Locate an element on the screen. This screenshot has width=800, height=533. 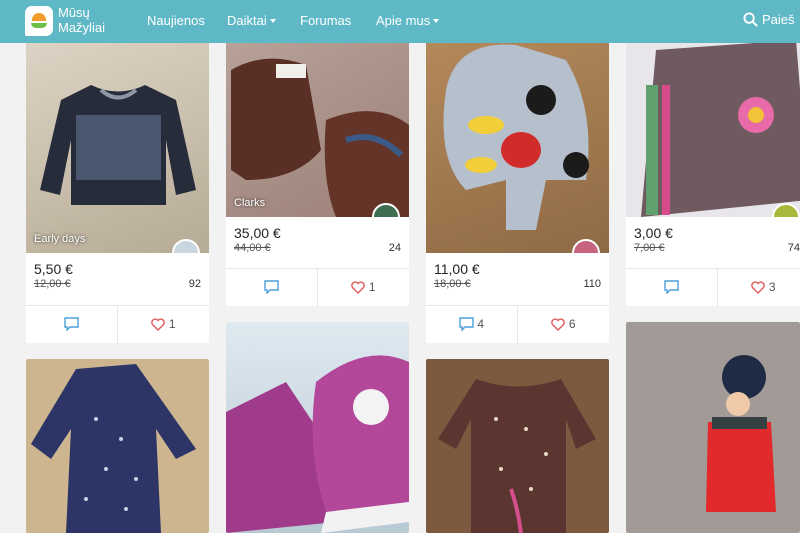
snowsuit-image is located at coordinates (113, 448).